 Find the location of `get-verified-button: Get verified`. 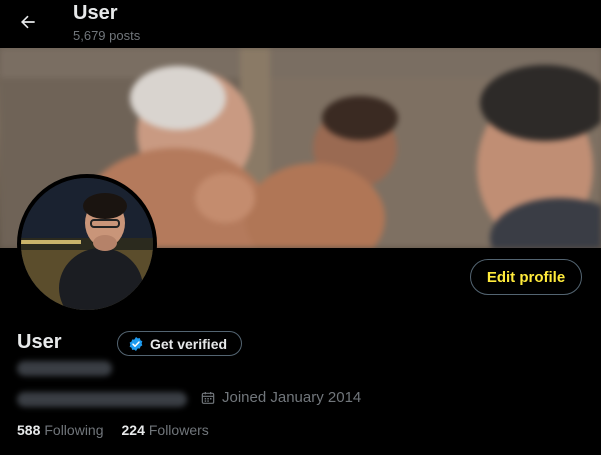

get-verified-button: Get verified is located at coordinates (179, 343).